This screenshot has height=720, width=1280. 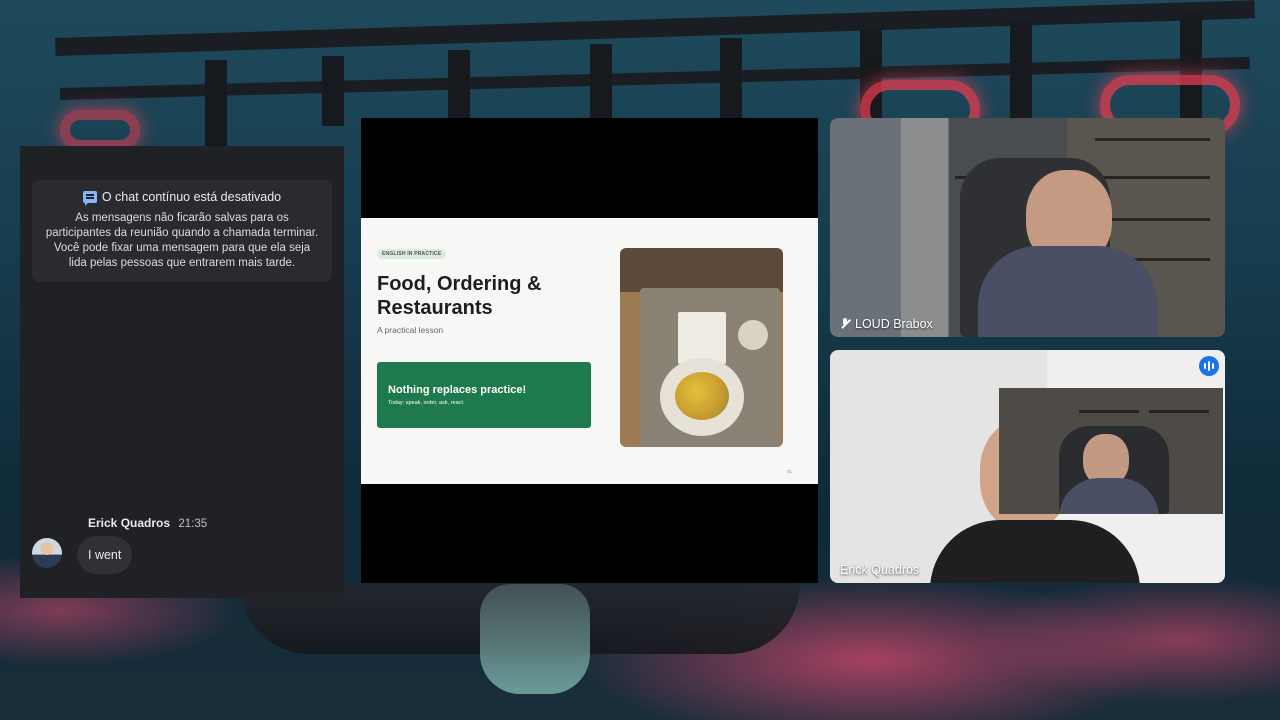 I want to click on message-bubble: I went, so click(x=105, y=555).